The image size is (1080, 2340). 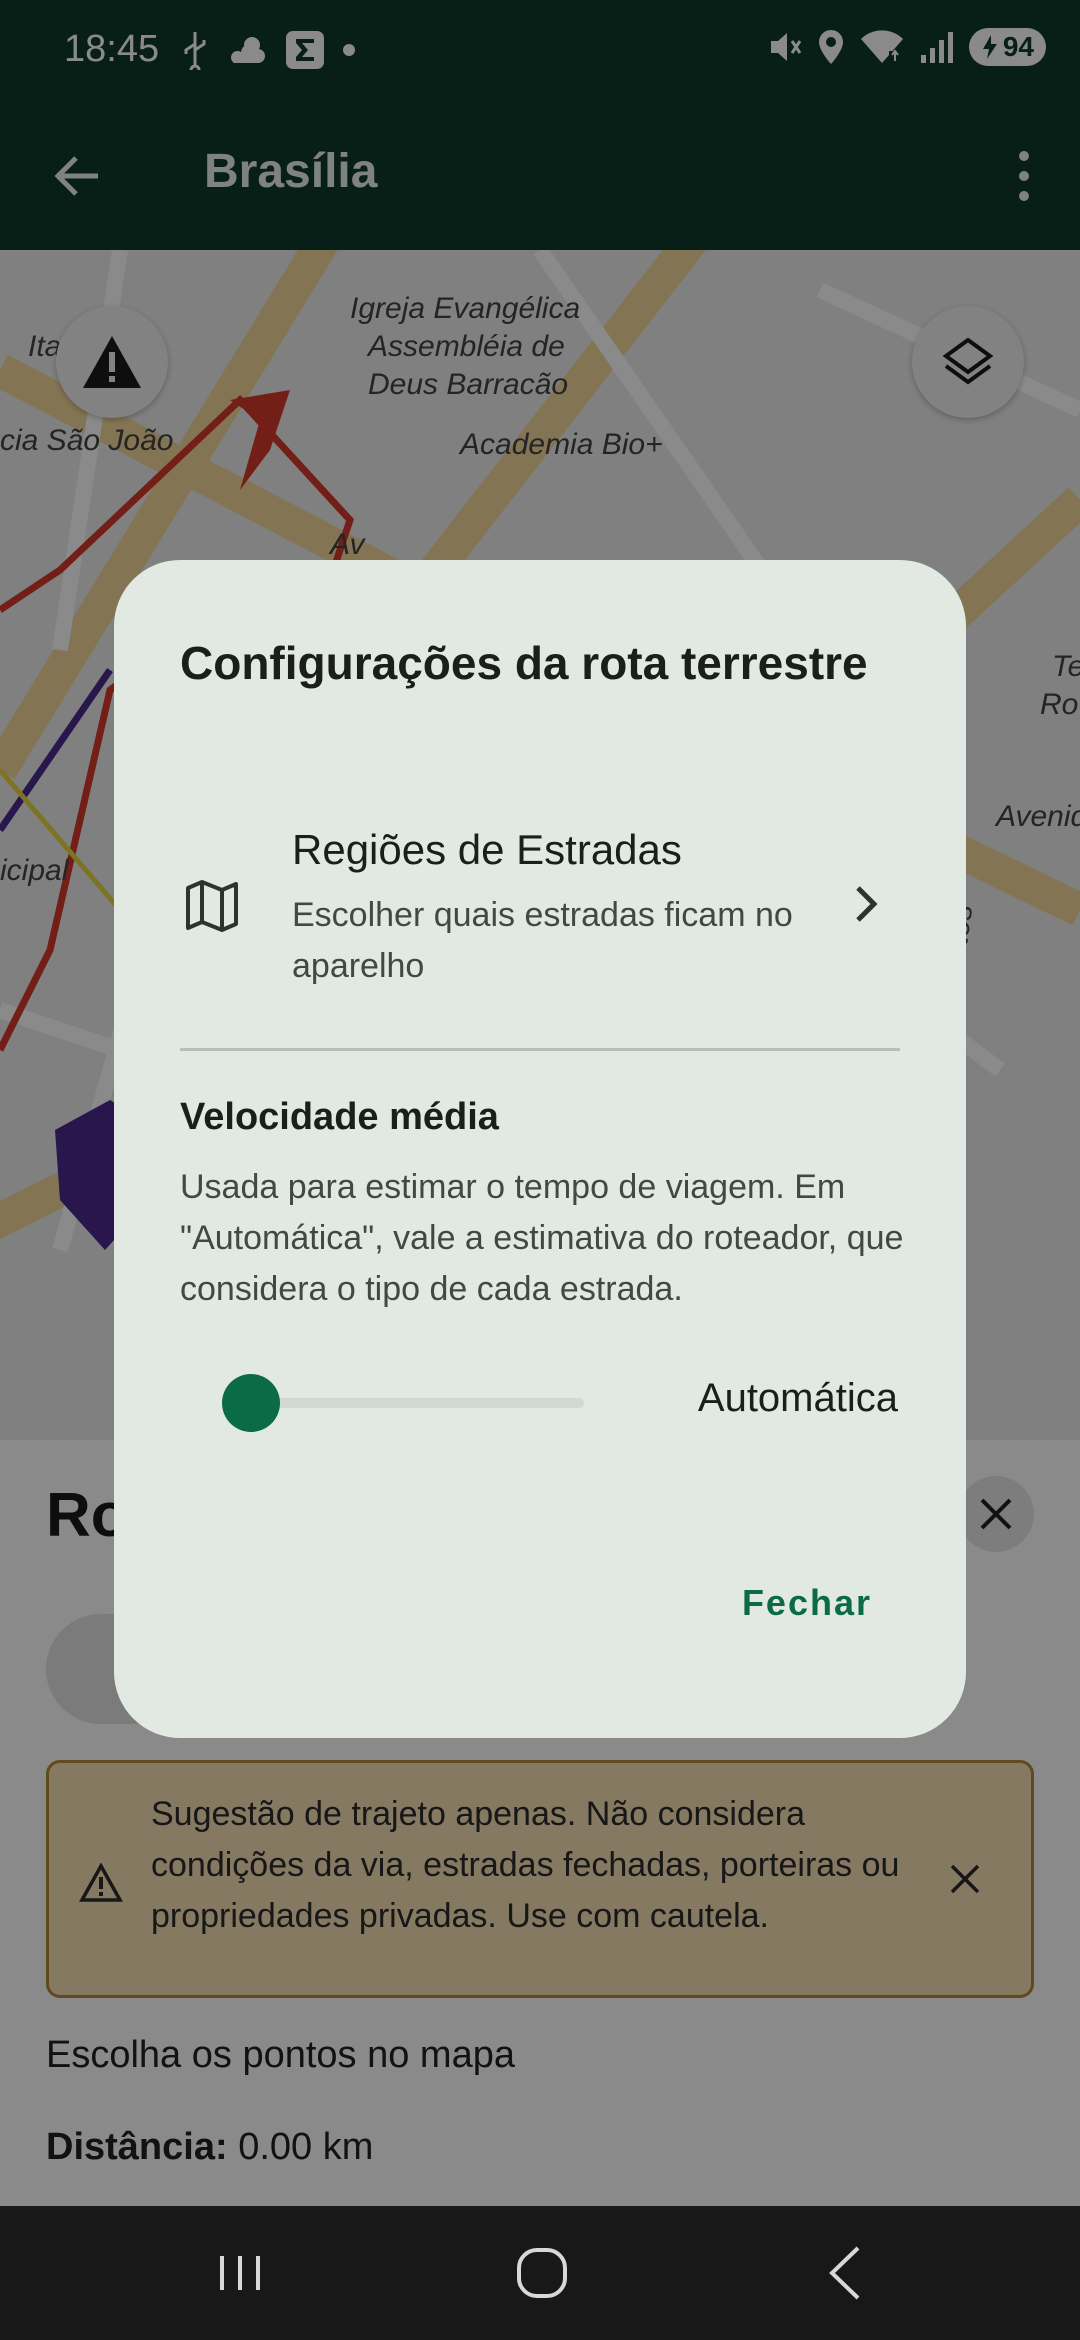 What do you see at coordinates (212, 906) in the screenshot?
I see `map-icon` at bounding box center [212, 906].